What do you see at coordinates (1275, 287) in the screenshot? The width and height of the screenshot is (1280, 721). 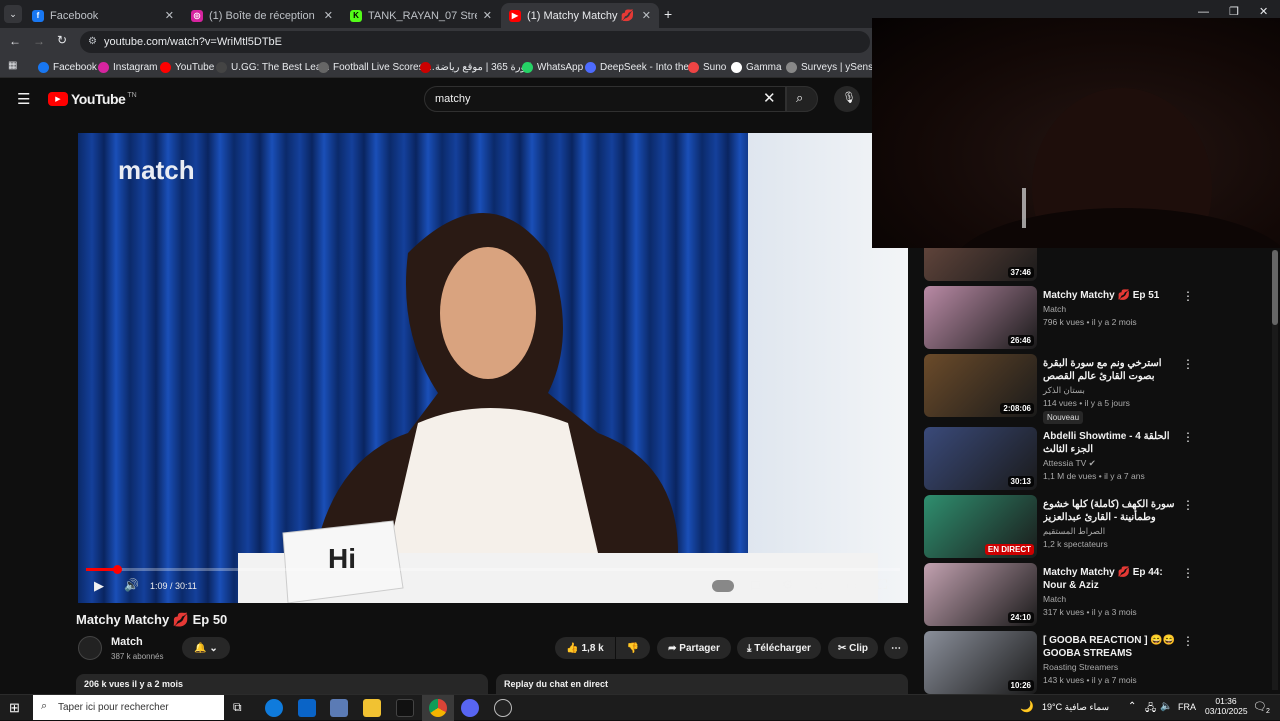 I see `scrollbar-thumb` at bounding box center [1275, 287].